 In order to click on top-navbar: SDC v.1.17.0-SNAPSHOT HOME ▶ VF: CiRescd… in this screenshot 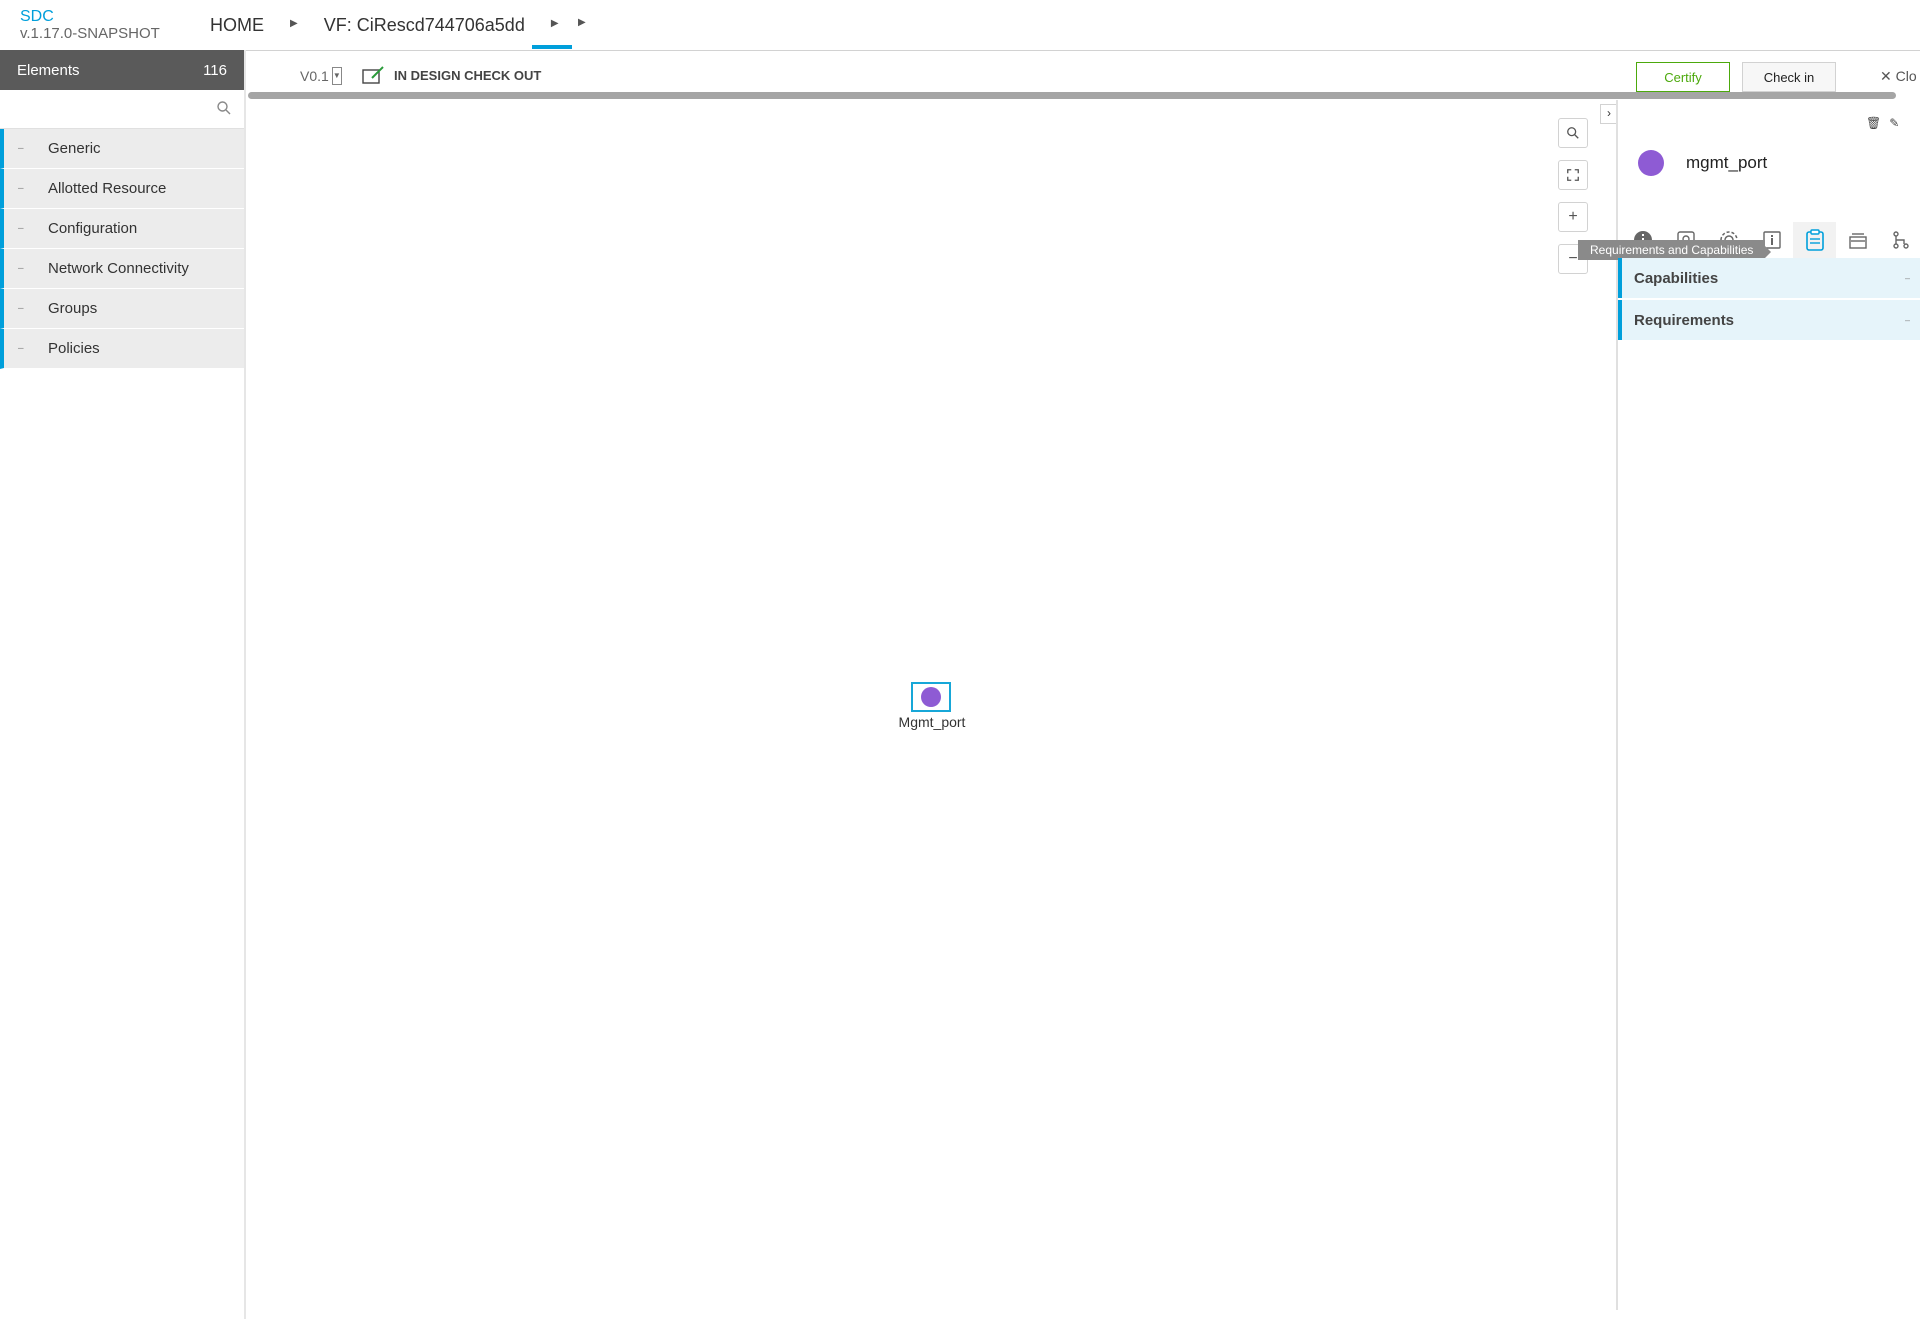, I will do `click(960, 25)`.